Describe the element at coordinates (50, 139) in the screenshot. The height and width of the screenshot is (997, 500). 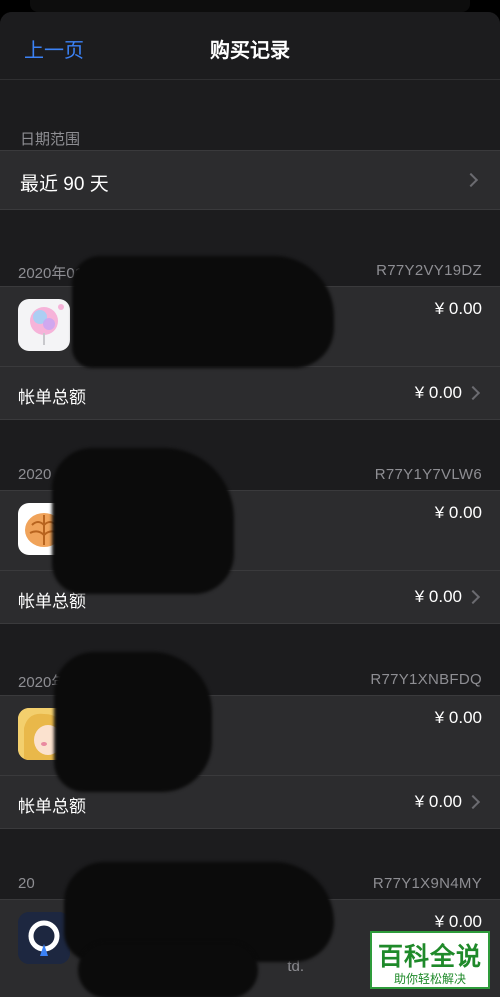
I see `date-range-section-header: 日期范围` at that location.